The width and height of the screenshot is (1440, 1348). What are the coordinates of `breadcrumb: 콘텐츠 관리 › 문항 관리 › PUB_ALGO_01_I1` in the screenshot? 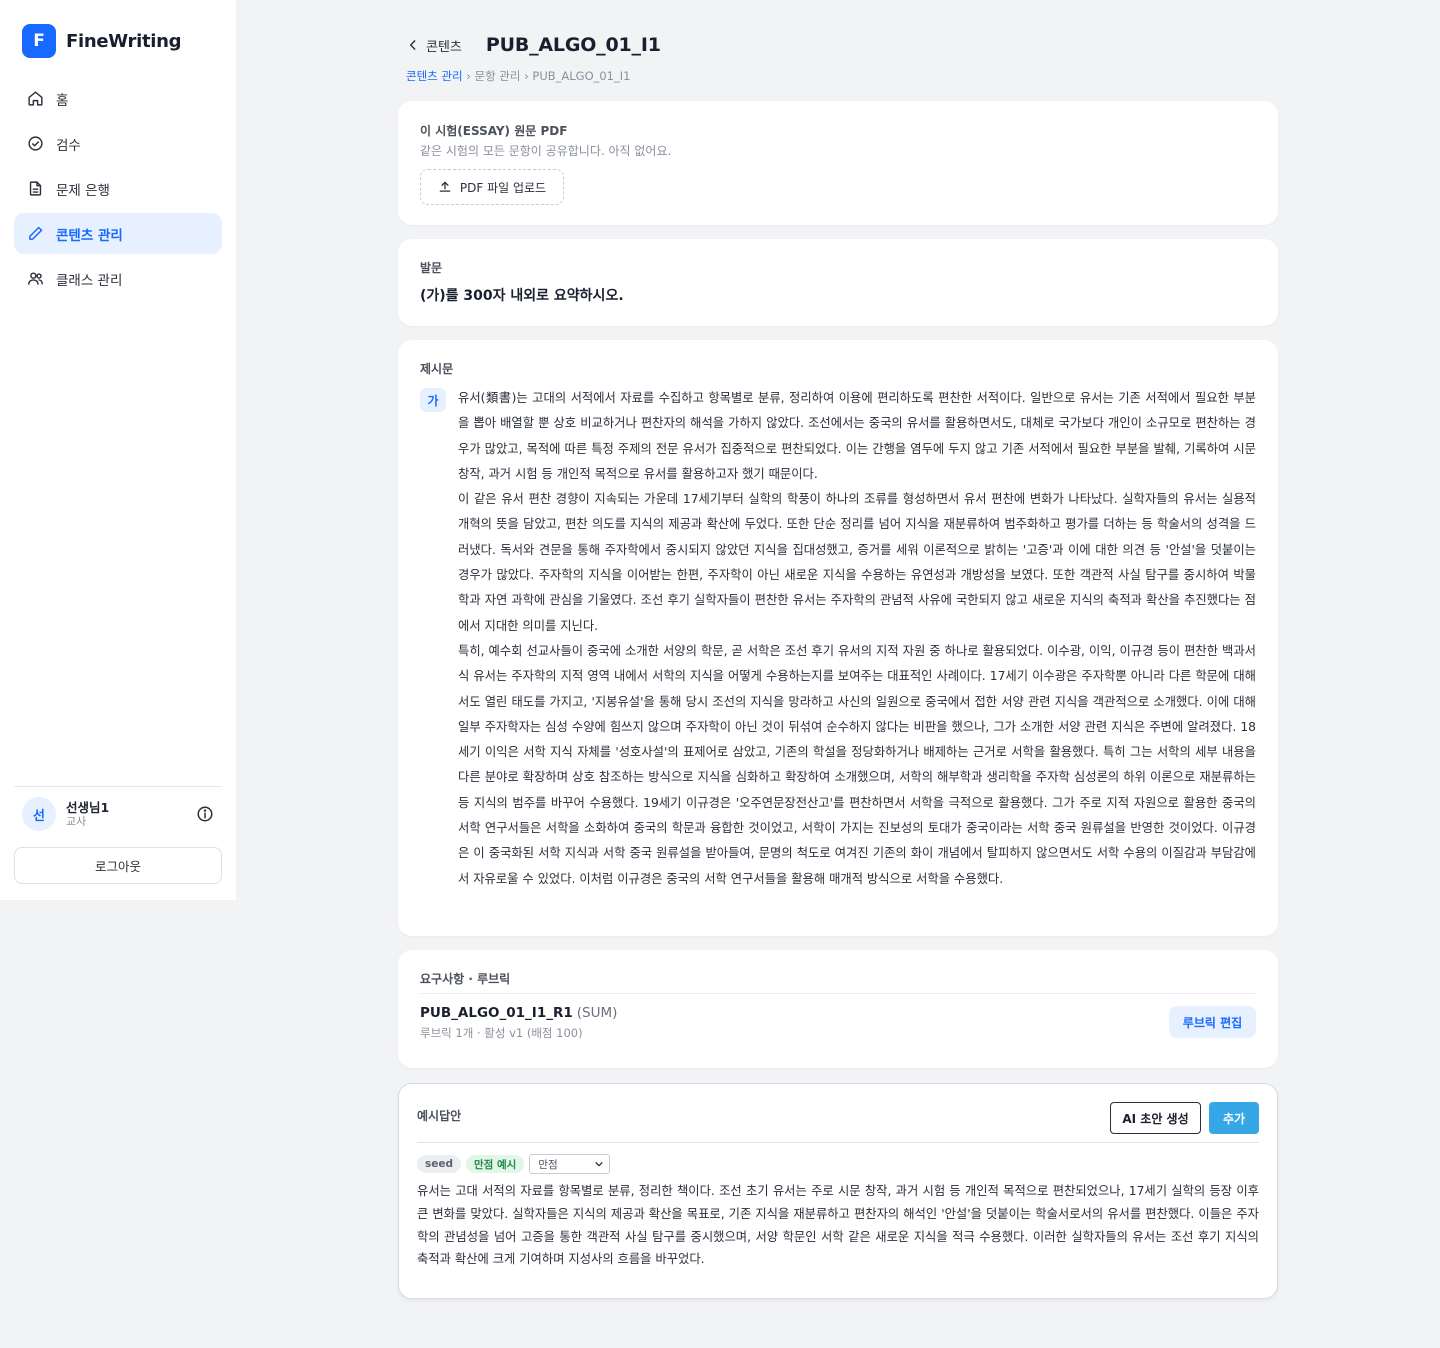 It's located at (518, 76).